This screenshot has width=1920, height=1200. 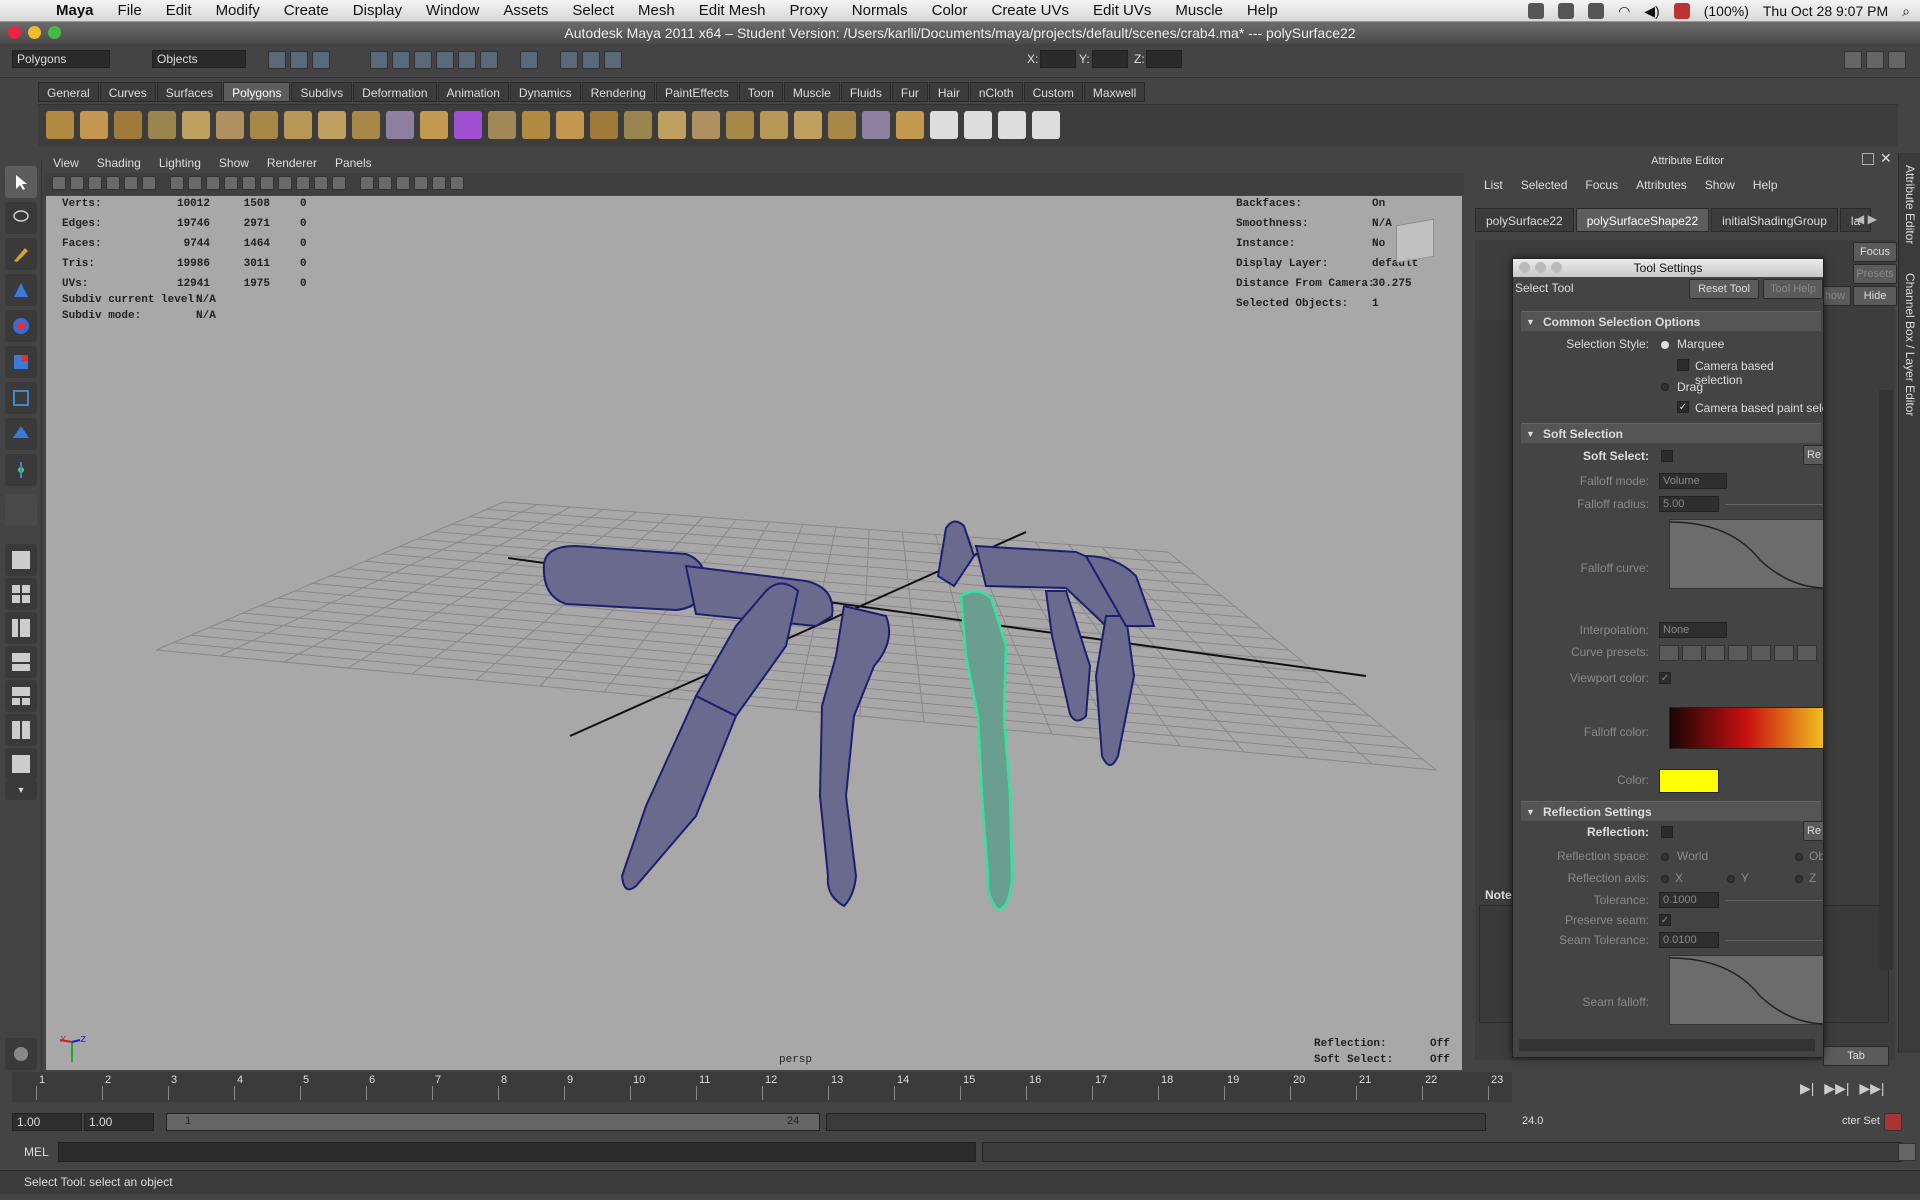 What do you see at coordinates (656, 11) in the screenshot?
I see `menu-mesh: Mesh` at bounding box center [656, 11].